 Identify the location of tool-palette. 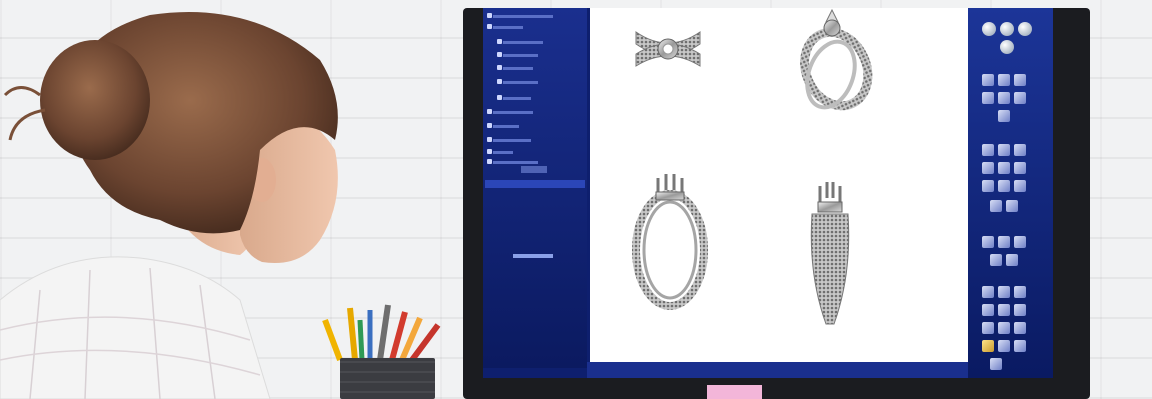
(1010, 193).